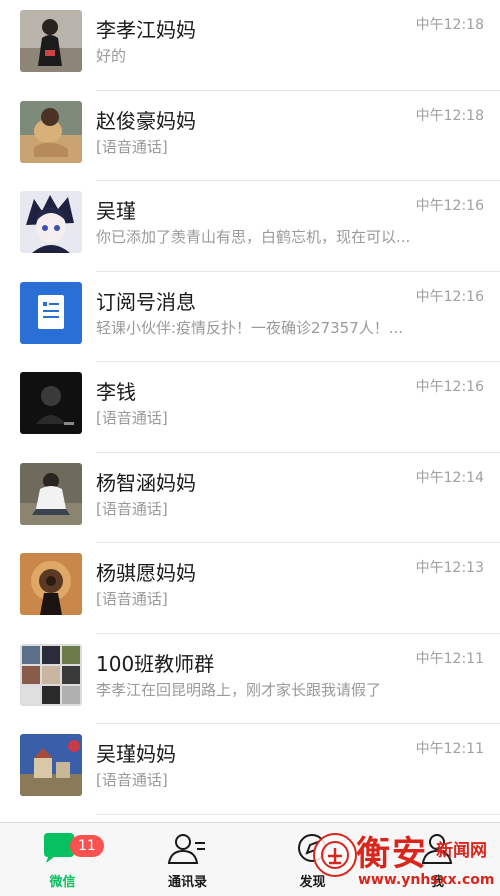  I want to click on tab-label: 微信, so click(62, 882).